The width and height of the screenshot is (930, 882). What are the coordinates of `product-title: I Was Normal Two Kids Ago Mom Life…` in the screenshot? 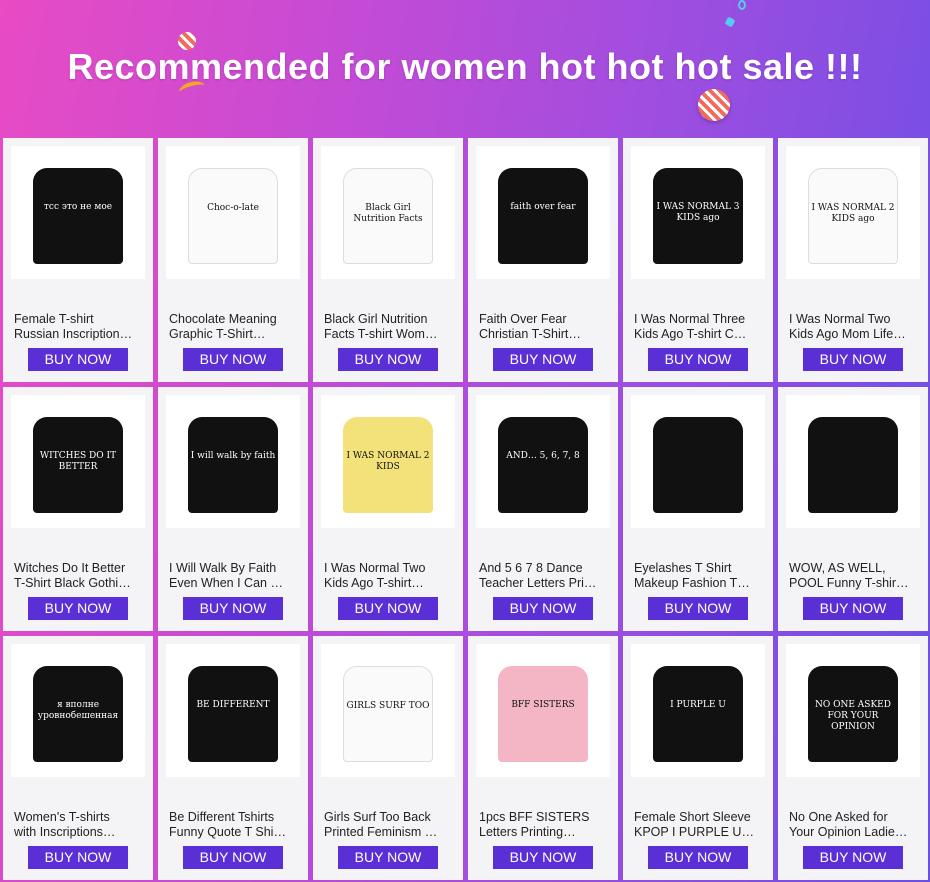 It's located at (854, 327).